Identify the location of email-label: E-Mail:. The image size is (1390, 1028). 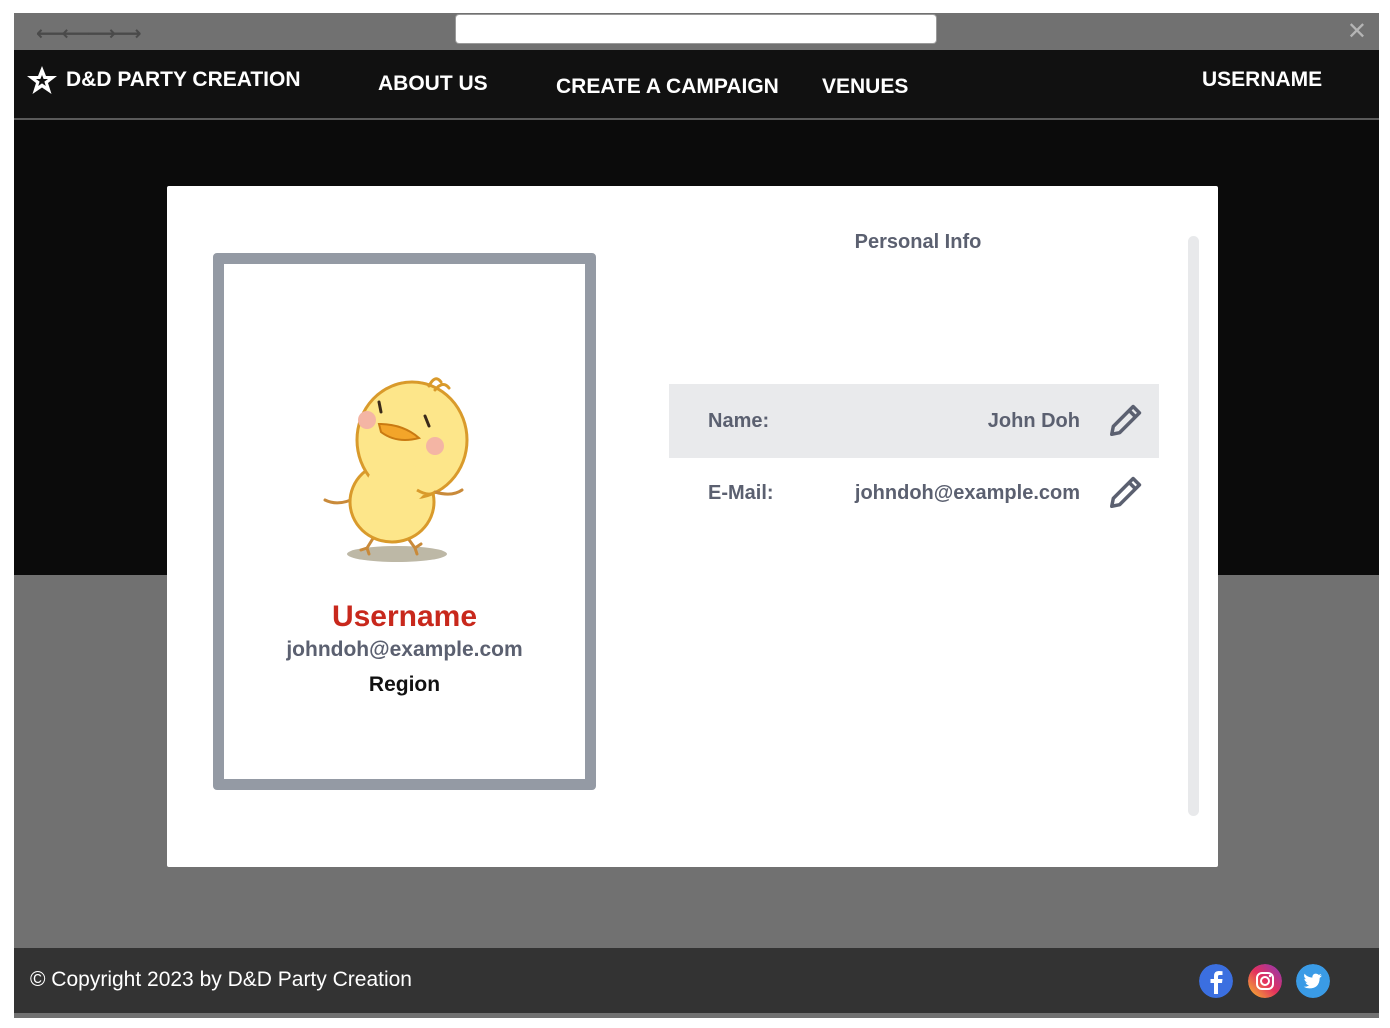
(741, 492).